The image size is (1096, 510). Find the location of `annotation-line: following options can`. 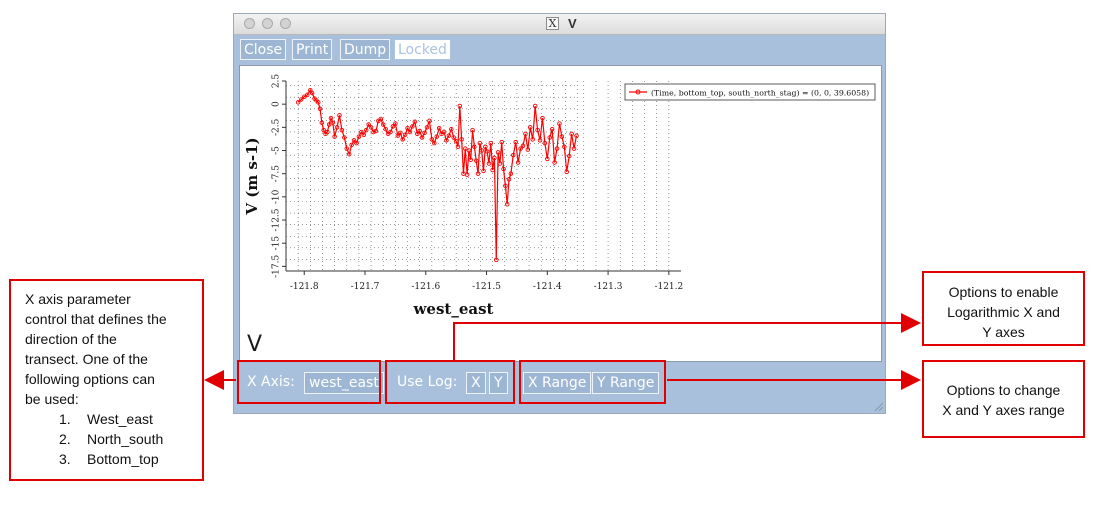

annotation-line: following options can is located at coordinates (90, 379).